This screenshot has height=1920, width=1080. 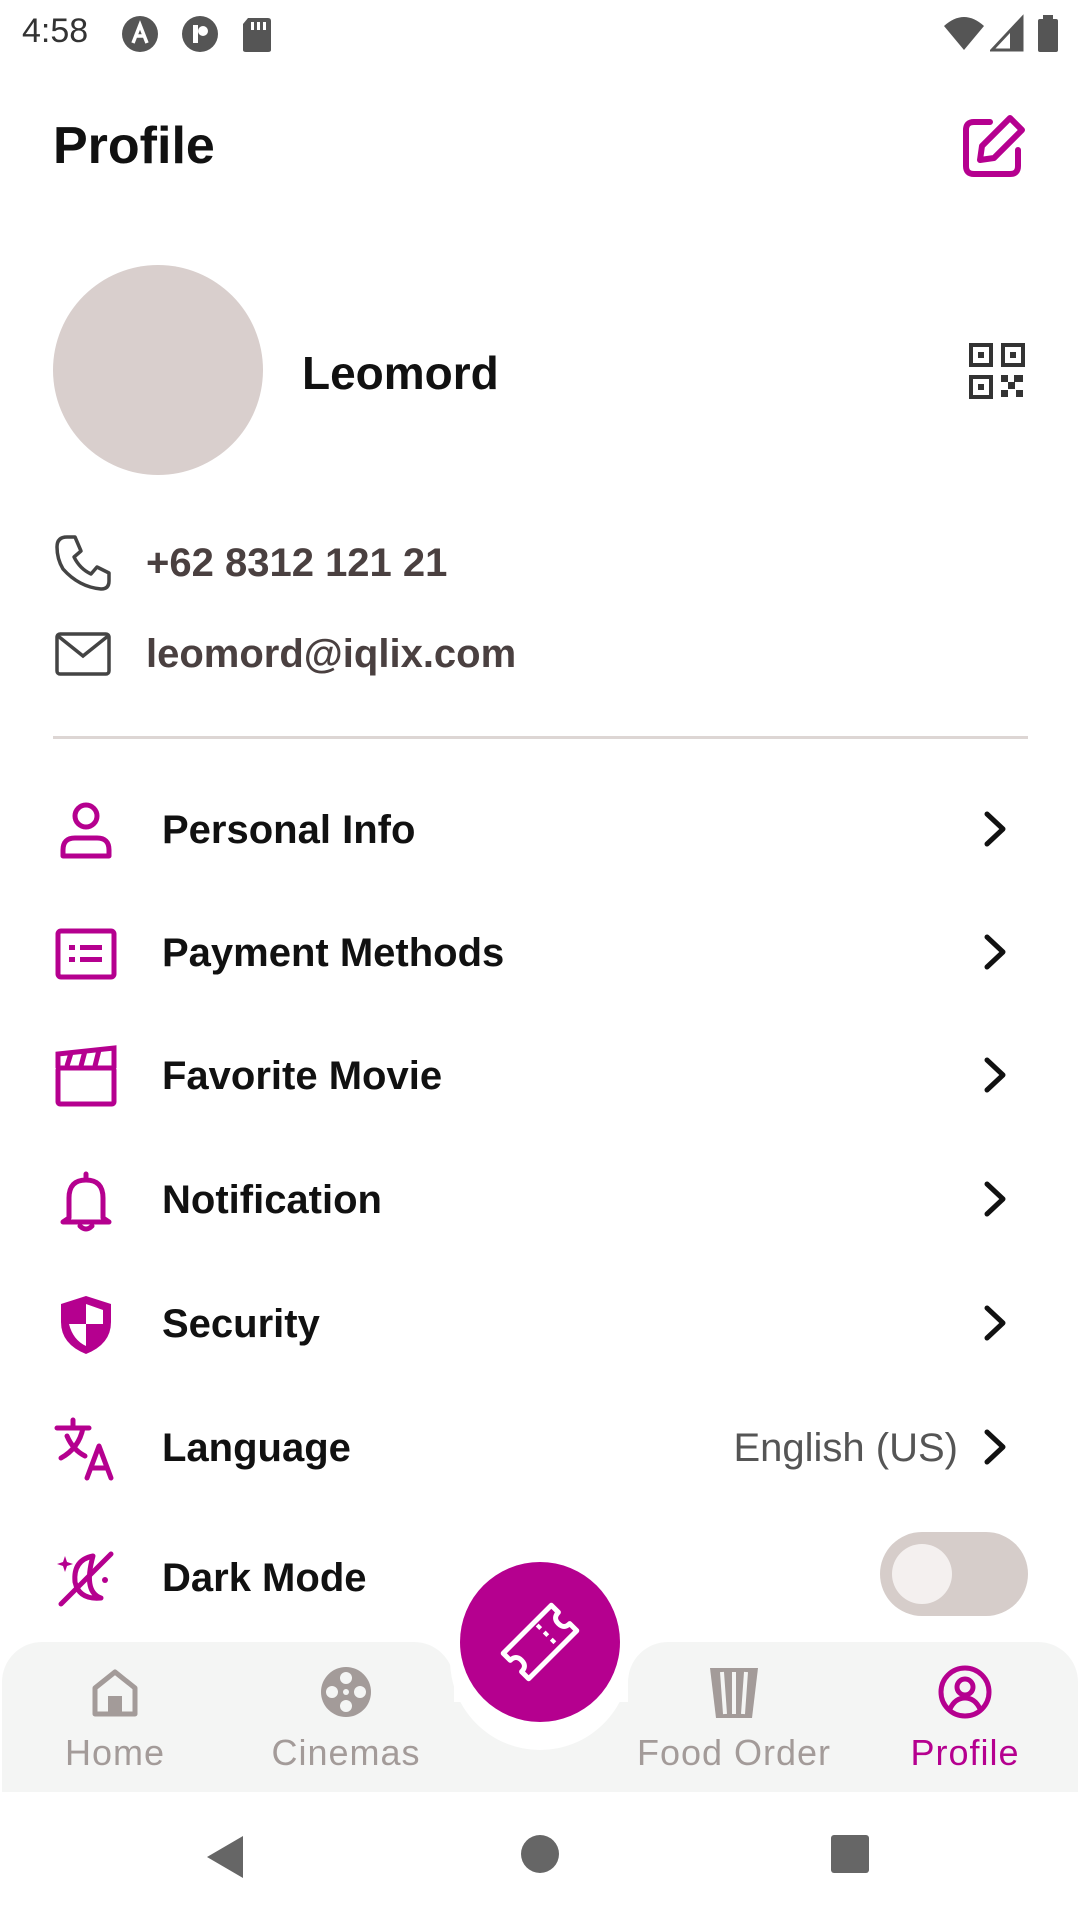 What do you see at coordinates (256, 1448) in the screenshot?
I see `menu-label: Language` at bounding box center [256, 1448].